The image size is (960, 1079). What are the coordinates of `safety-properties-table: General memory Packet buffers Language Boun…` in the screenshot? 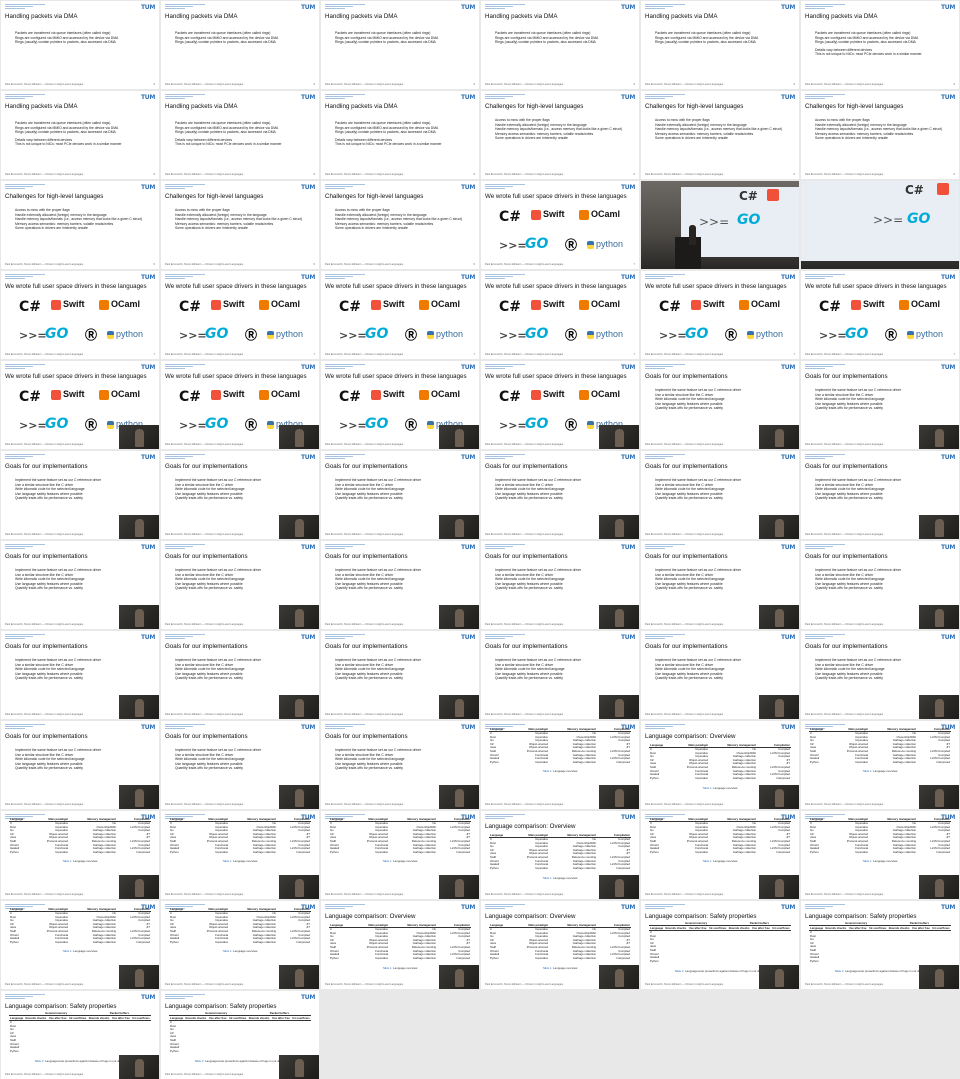 It's located at (880, 942).